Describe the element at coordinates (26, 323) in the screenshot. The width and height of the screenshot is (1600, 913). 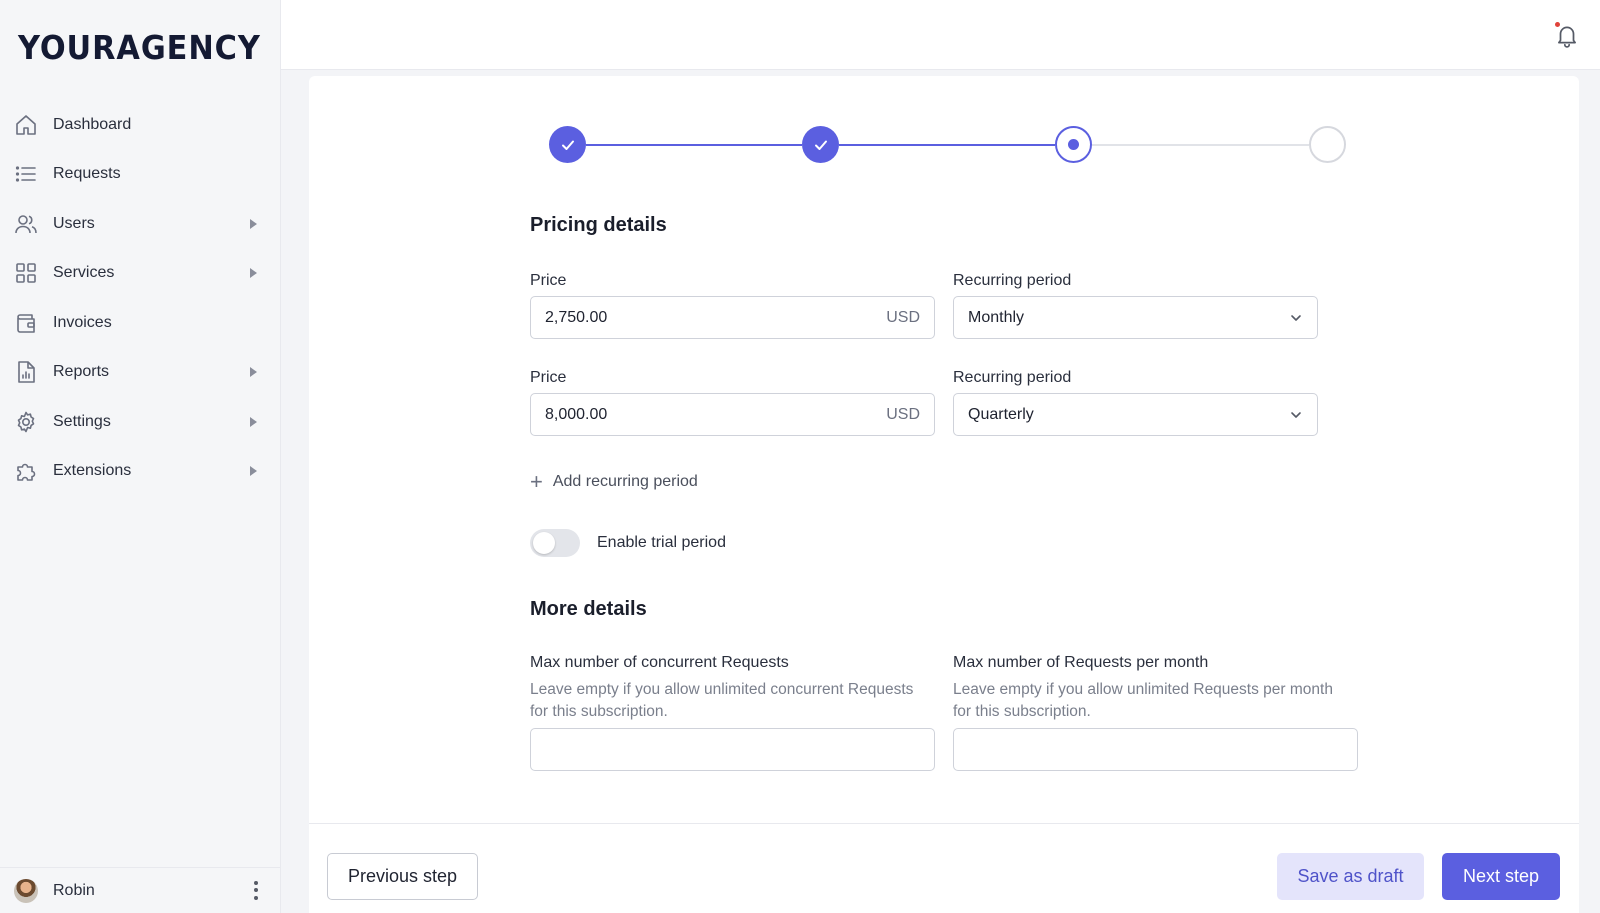
I see `wallet-icon` at that location.